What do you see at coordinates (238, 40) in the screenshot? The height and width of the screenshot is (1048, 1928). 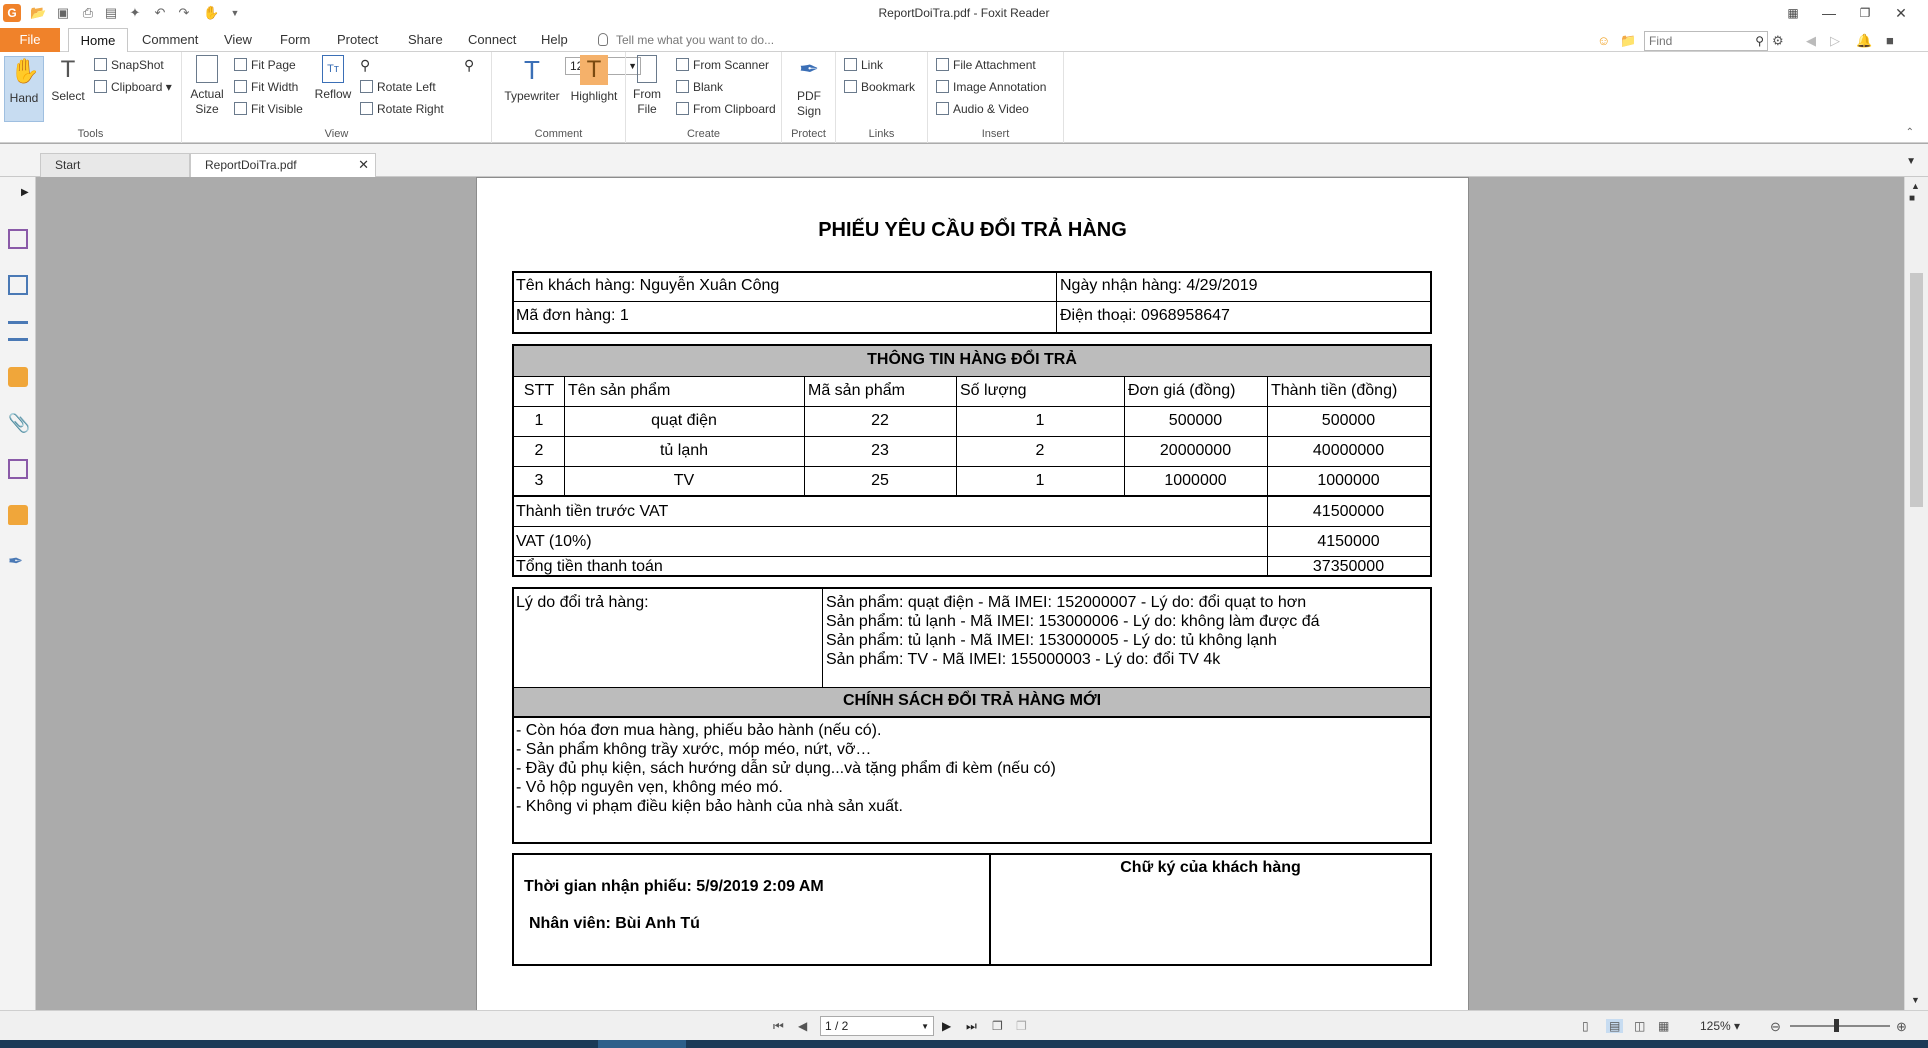 I see `tab-view: View` at bounding box center [238, 40].